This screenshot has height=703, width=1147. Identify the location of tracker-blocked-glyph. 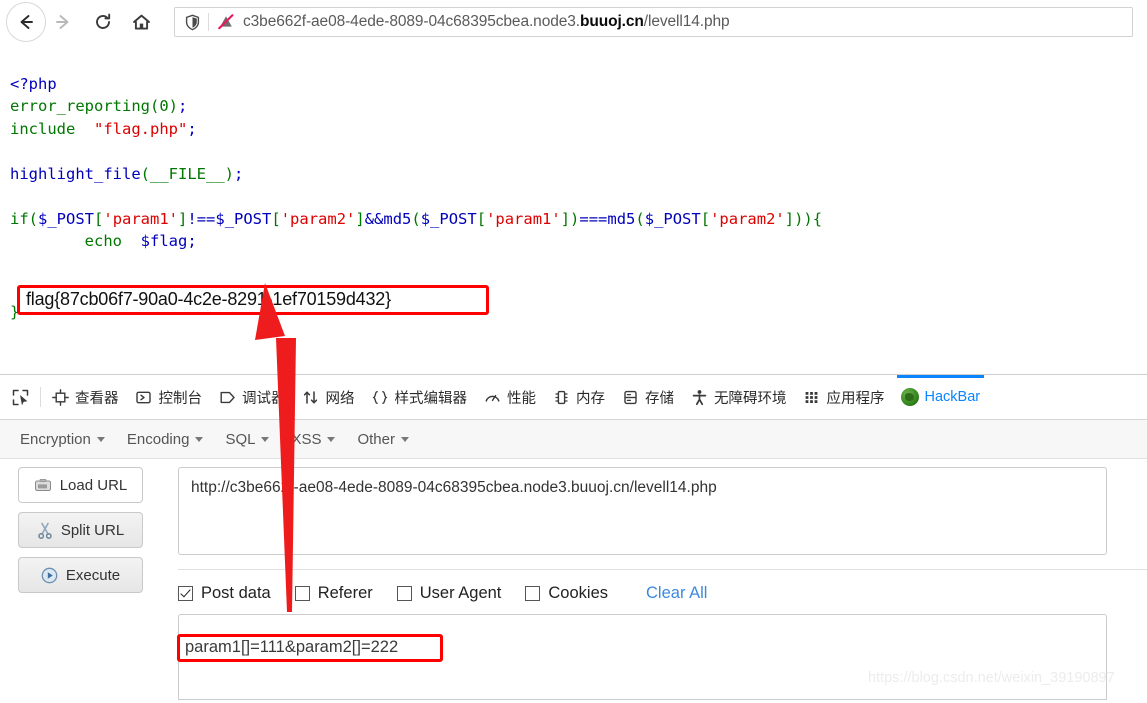
(226, 22).